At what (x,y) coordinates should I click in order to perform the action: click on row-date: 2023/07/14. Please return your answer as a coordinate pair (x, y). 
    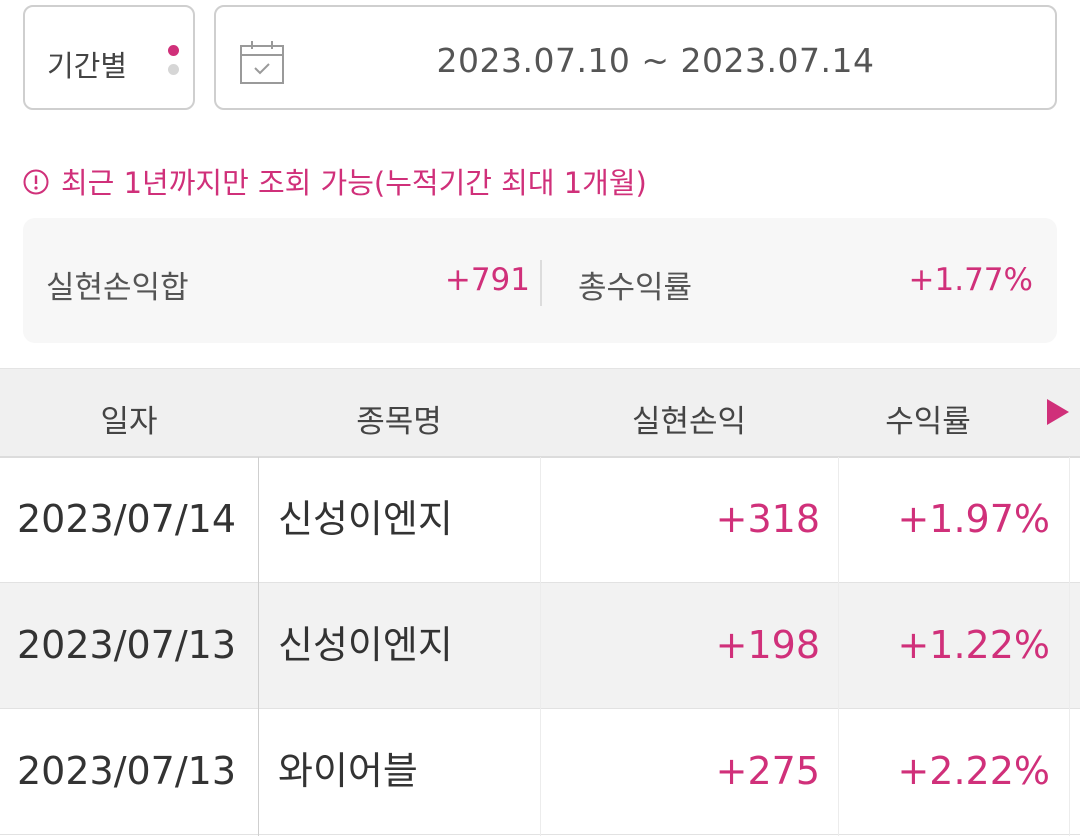
    Looking at the image, I should click on (127, 519).